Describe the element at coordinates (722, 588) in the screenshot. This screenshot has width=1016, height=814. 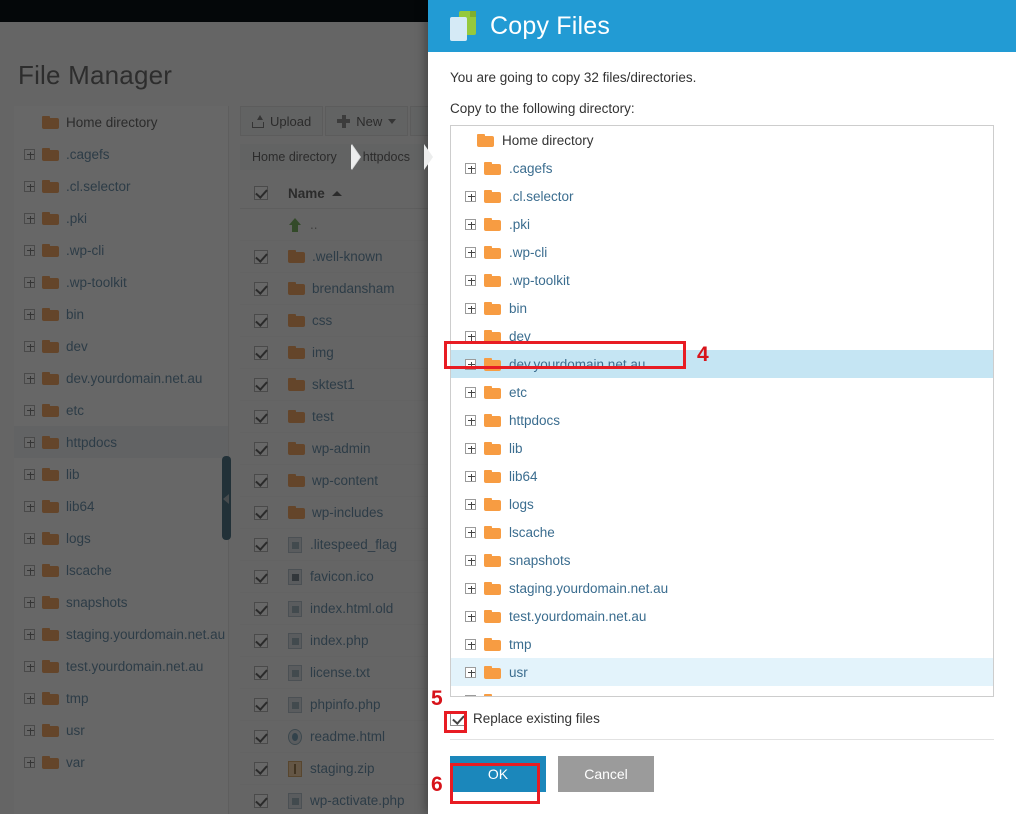
I see `destination-tree-item: staging.yourdomain.net.au` at that location.